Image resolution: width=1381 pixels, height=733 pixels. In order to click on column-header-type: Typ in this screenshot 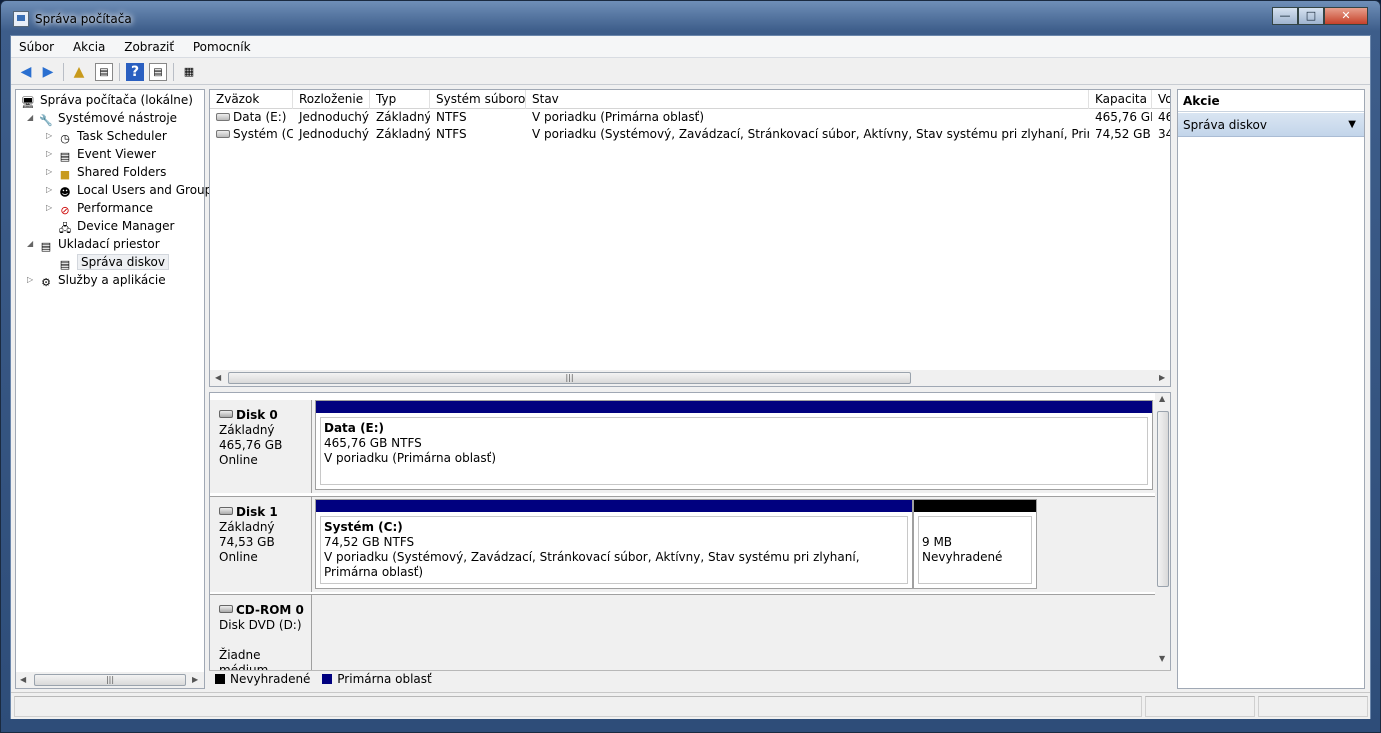, I will do `click(400, 99)`.